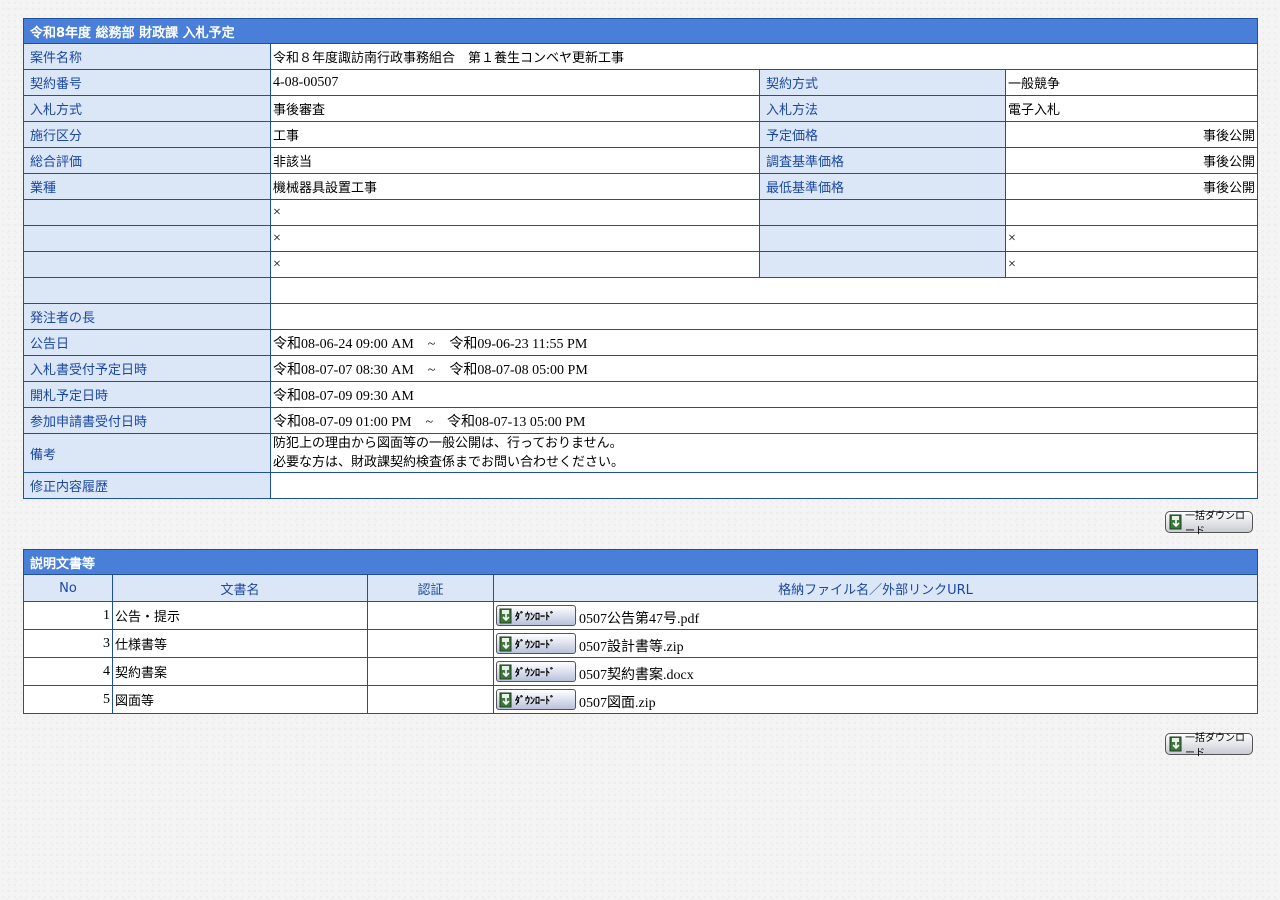  I want to click on file-name: 0507図面.zip, so click(617, 703).